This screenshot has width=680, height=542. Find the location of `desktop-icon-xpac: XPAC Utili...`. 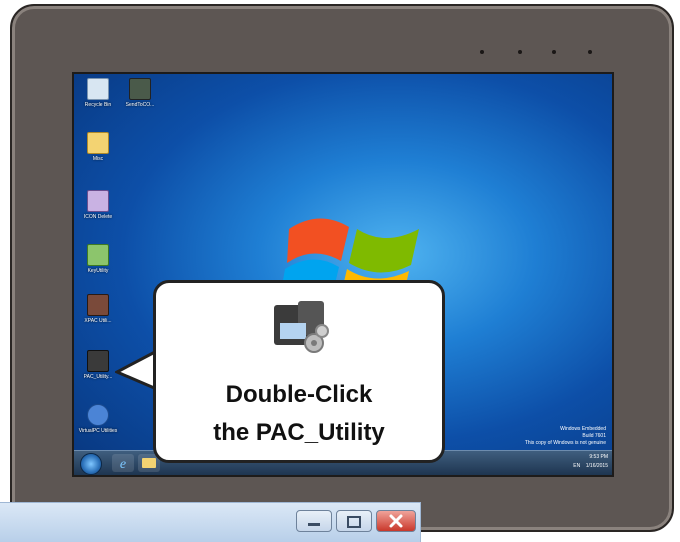

desktop-icon-xpac: XPAC Utili... is located at coordinates (98, 309).